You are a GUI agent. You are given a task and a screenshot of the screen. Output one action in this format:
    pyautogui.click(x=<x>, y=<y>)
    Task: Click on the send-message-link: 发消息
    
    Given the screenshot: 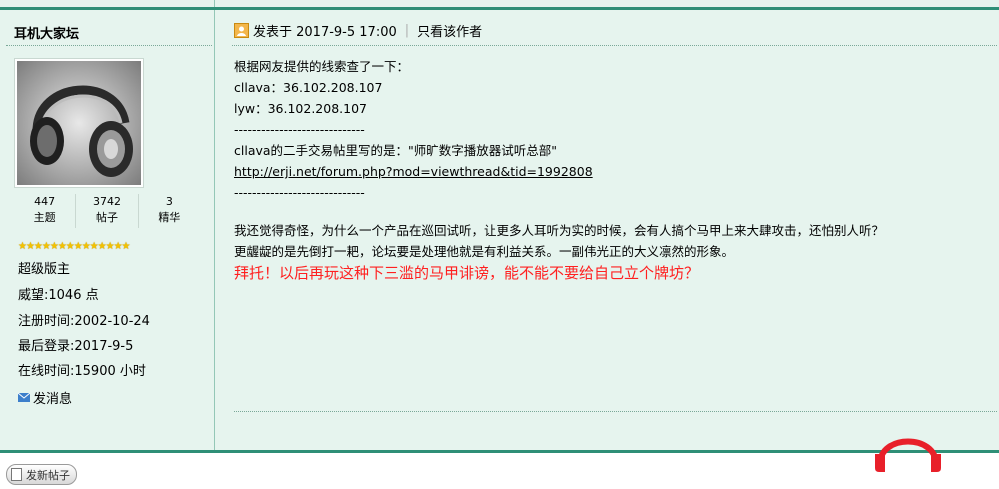 What is the action you would take?
    pyautogui.click(x=45, y=397)
    